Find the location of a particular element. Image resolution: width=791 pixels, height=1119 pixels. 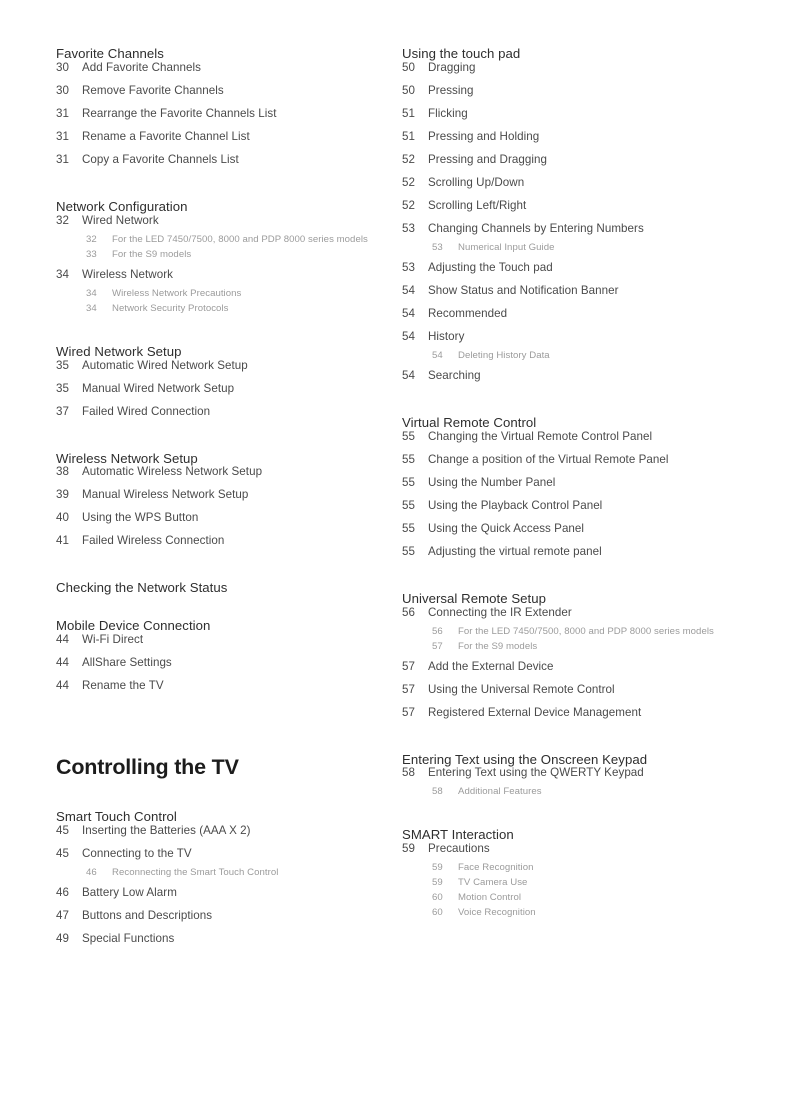

section-heading: Network Configuration is located at coordinates (229, 207).